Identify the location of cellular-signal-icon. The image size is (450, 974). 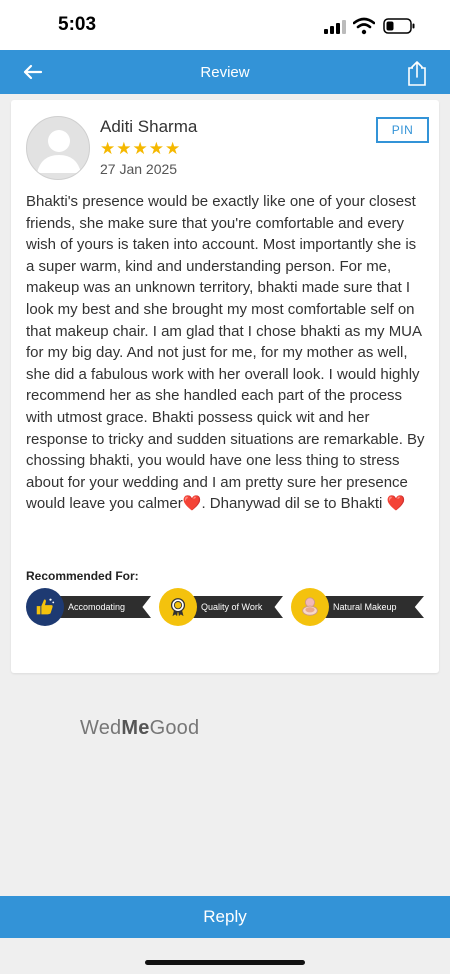
(335, 27).